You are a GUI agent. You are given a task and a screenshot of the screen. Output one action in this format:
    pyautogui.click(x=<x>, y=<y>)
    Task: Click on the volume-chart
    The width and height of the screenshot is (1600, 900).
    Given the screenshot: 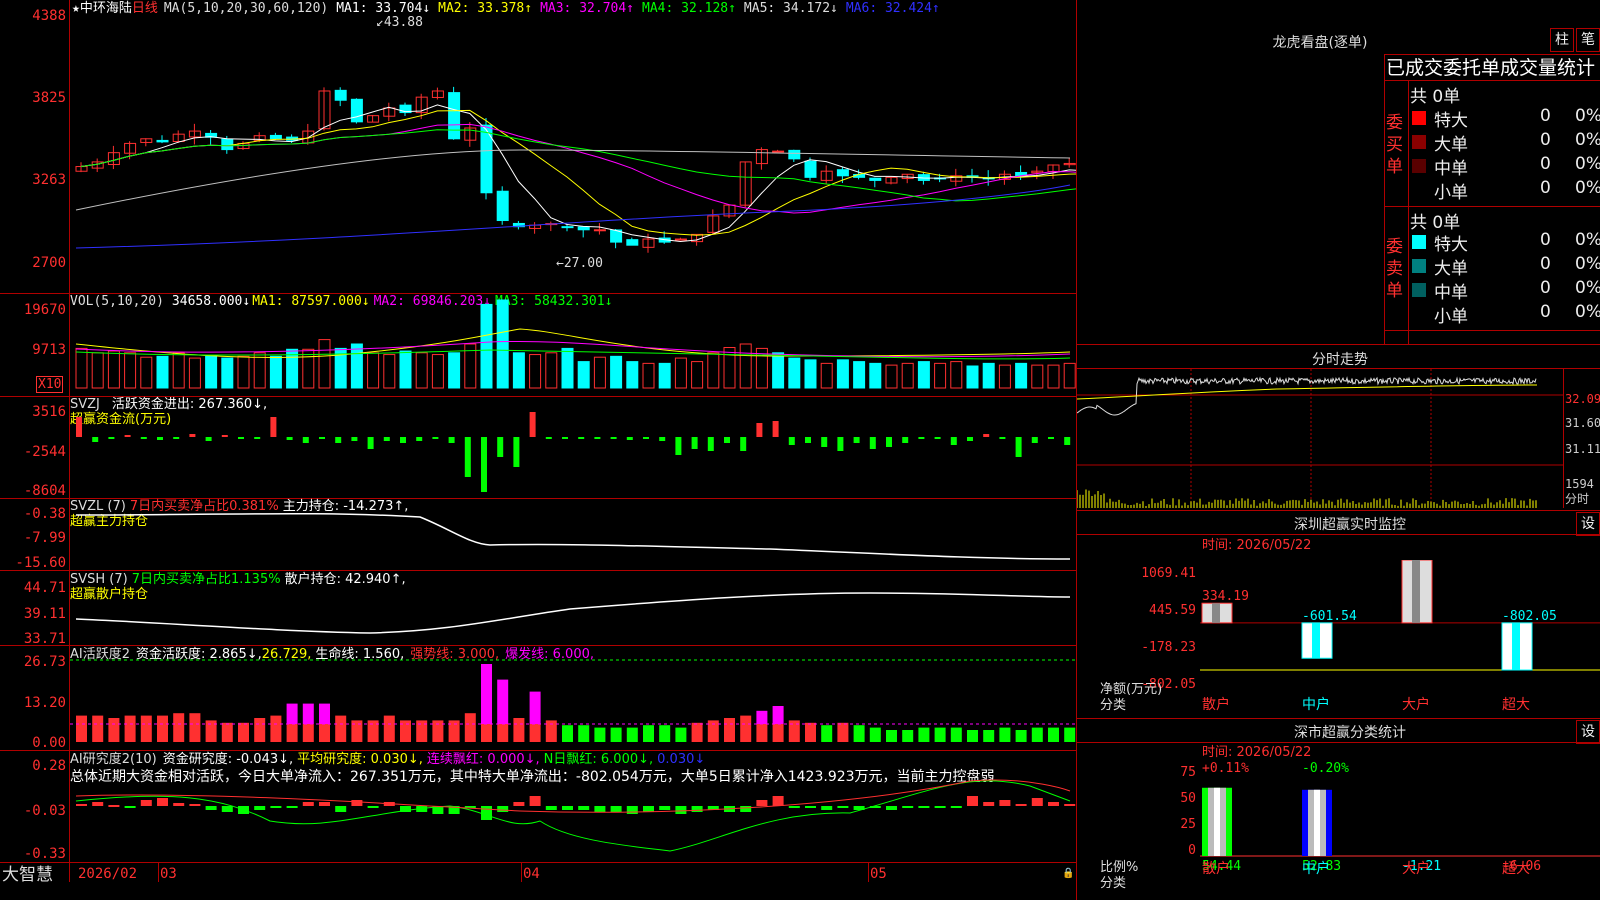 What is the action you would take?
    pyautogui.click(x=573, y=345)
    